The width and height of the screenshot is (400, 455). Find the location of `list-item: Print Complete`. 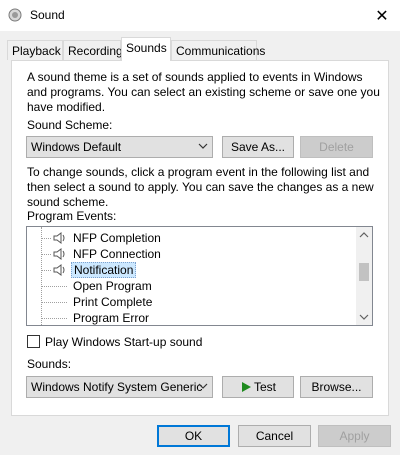

list-item: Print Complete is located at coordinates (192, 302).